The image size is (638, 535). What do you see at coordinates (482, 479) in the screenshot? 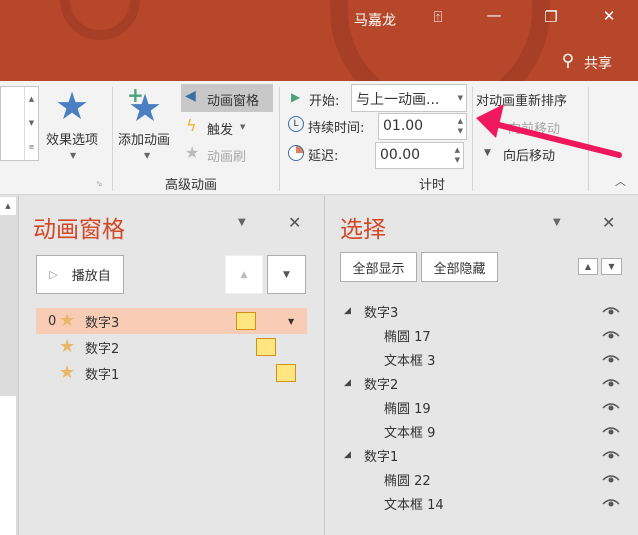
I see `tree-item: 椭圆 22` at bounding box center [482, 479].